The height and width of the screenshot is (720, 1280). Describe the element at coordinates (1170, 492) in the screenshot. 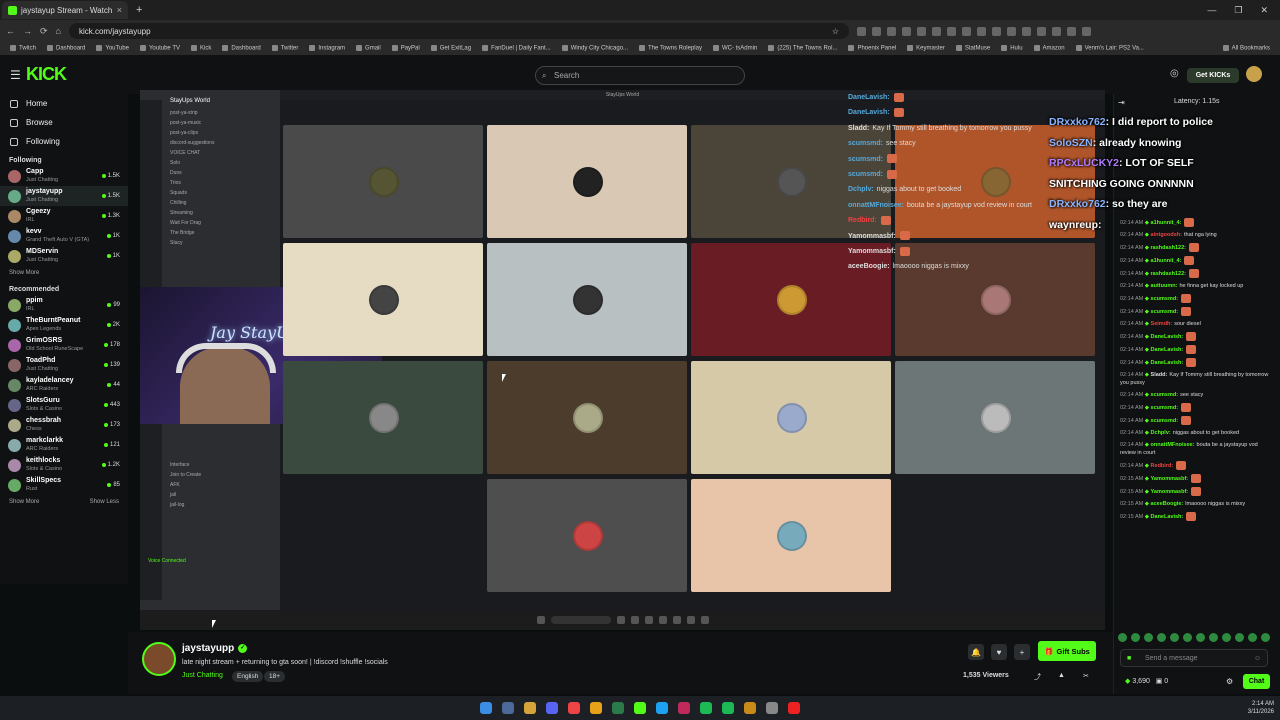

I see `message-user: Yamommasbf:` at that location.